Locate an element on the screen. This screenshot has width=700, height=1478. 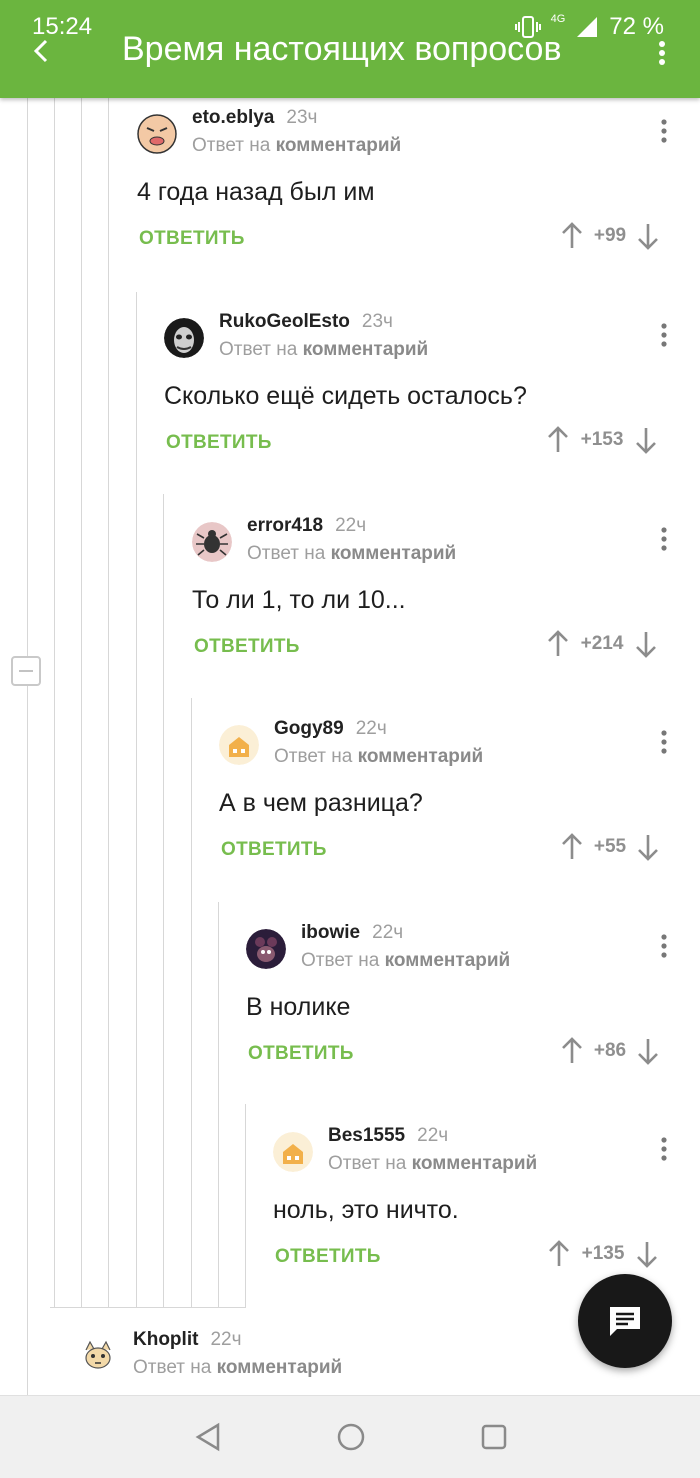
page-title: Время настоящих вопросов is located at coordinates (342, 49).